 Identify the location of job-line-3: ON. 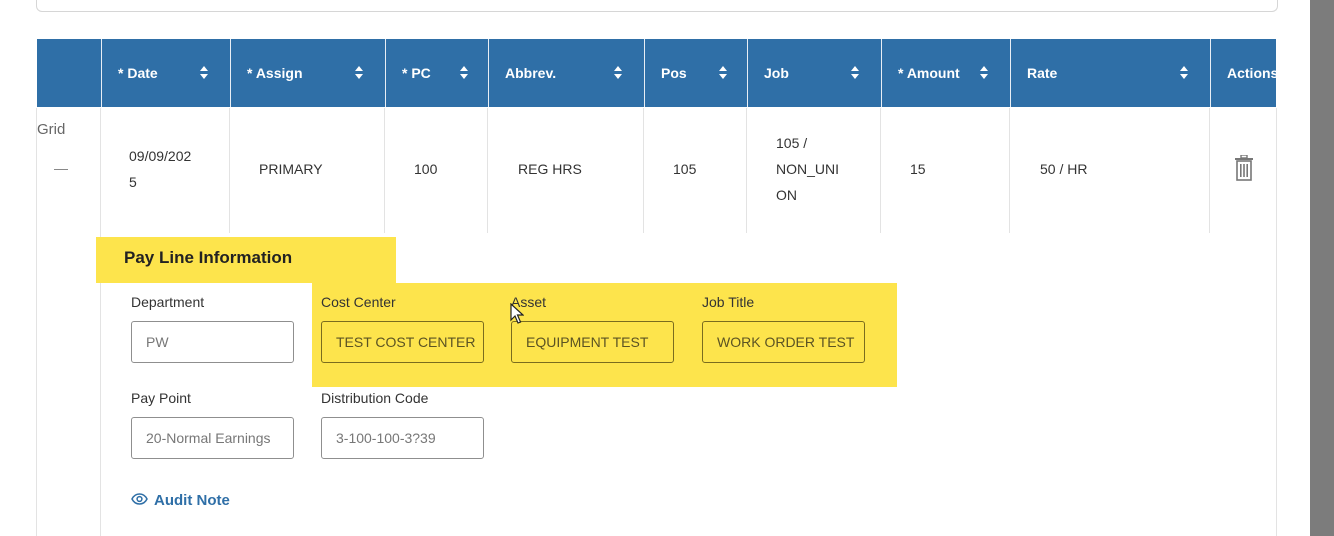
(786, 195).